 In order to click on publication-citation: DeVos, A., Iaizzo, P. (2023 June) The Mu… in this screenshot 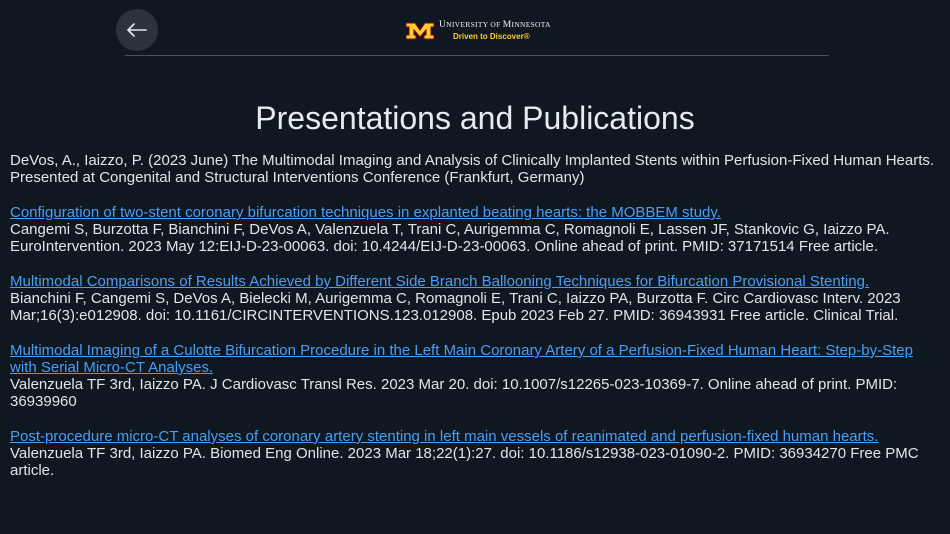, I will do `click(472, 169)`.